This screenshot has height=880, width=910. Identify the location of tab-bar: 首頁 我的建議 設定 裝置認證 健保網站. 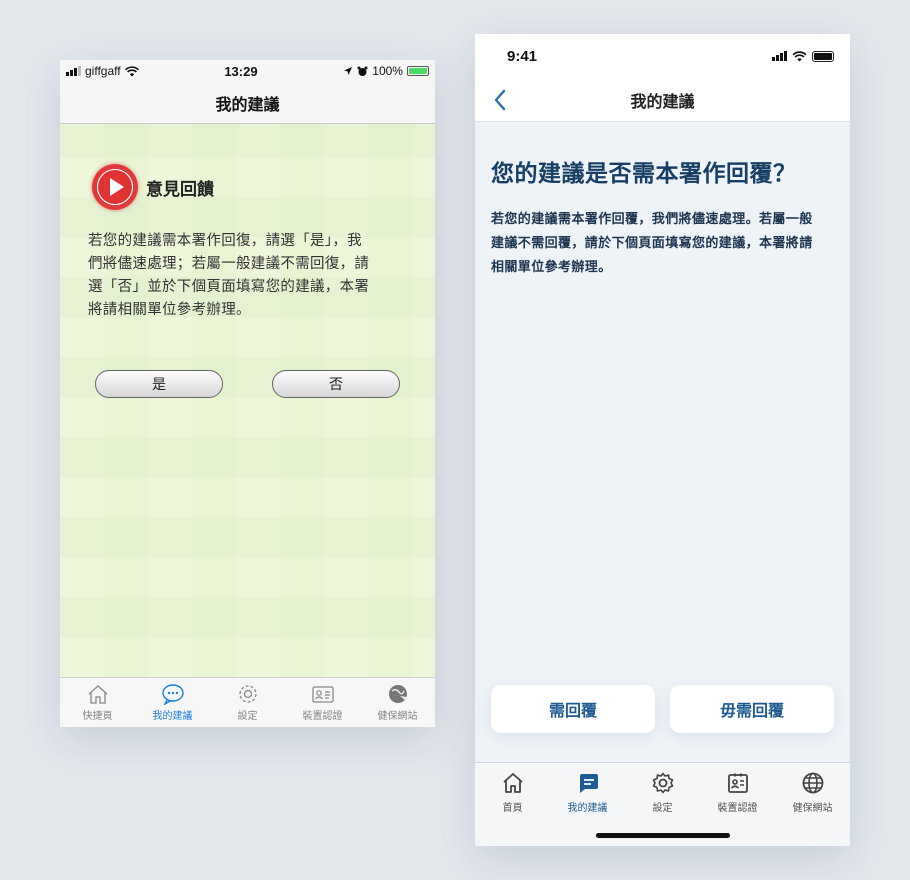
(662, 804).